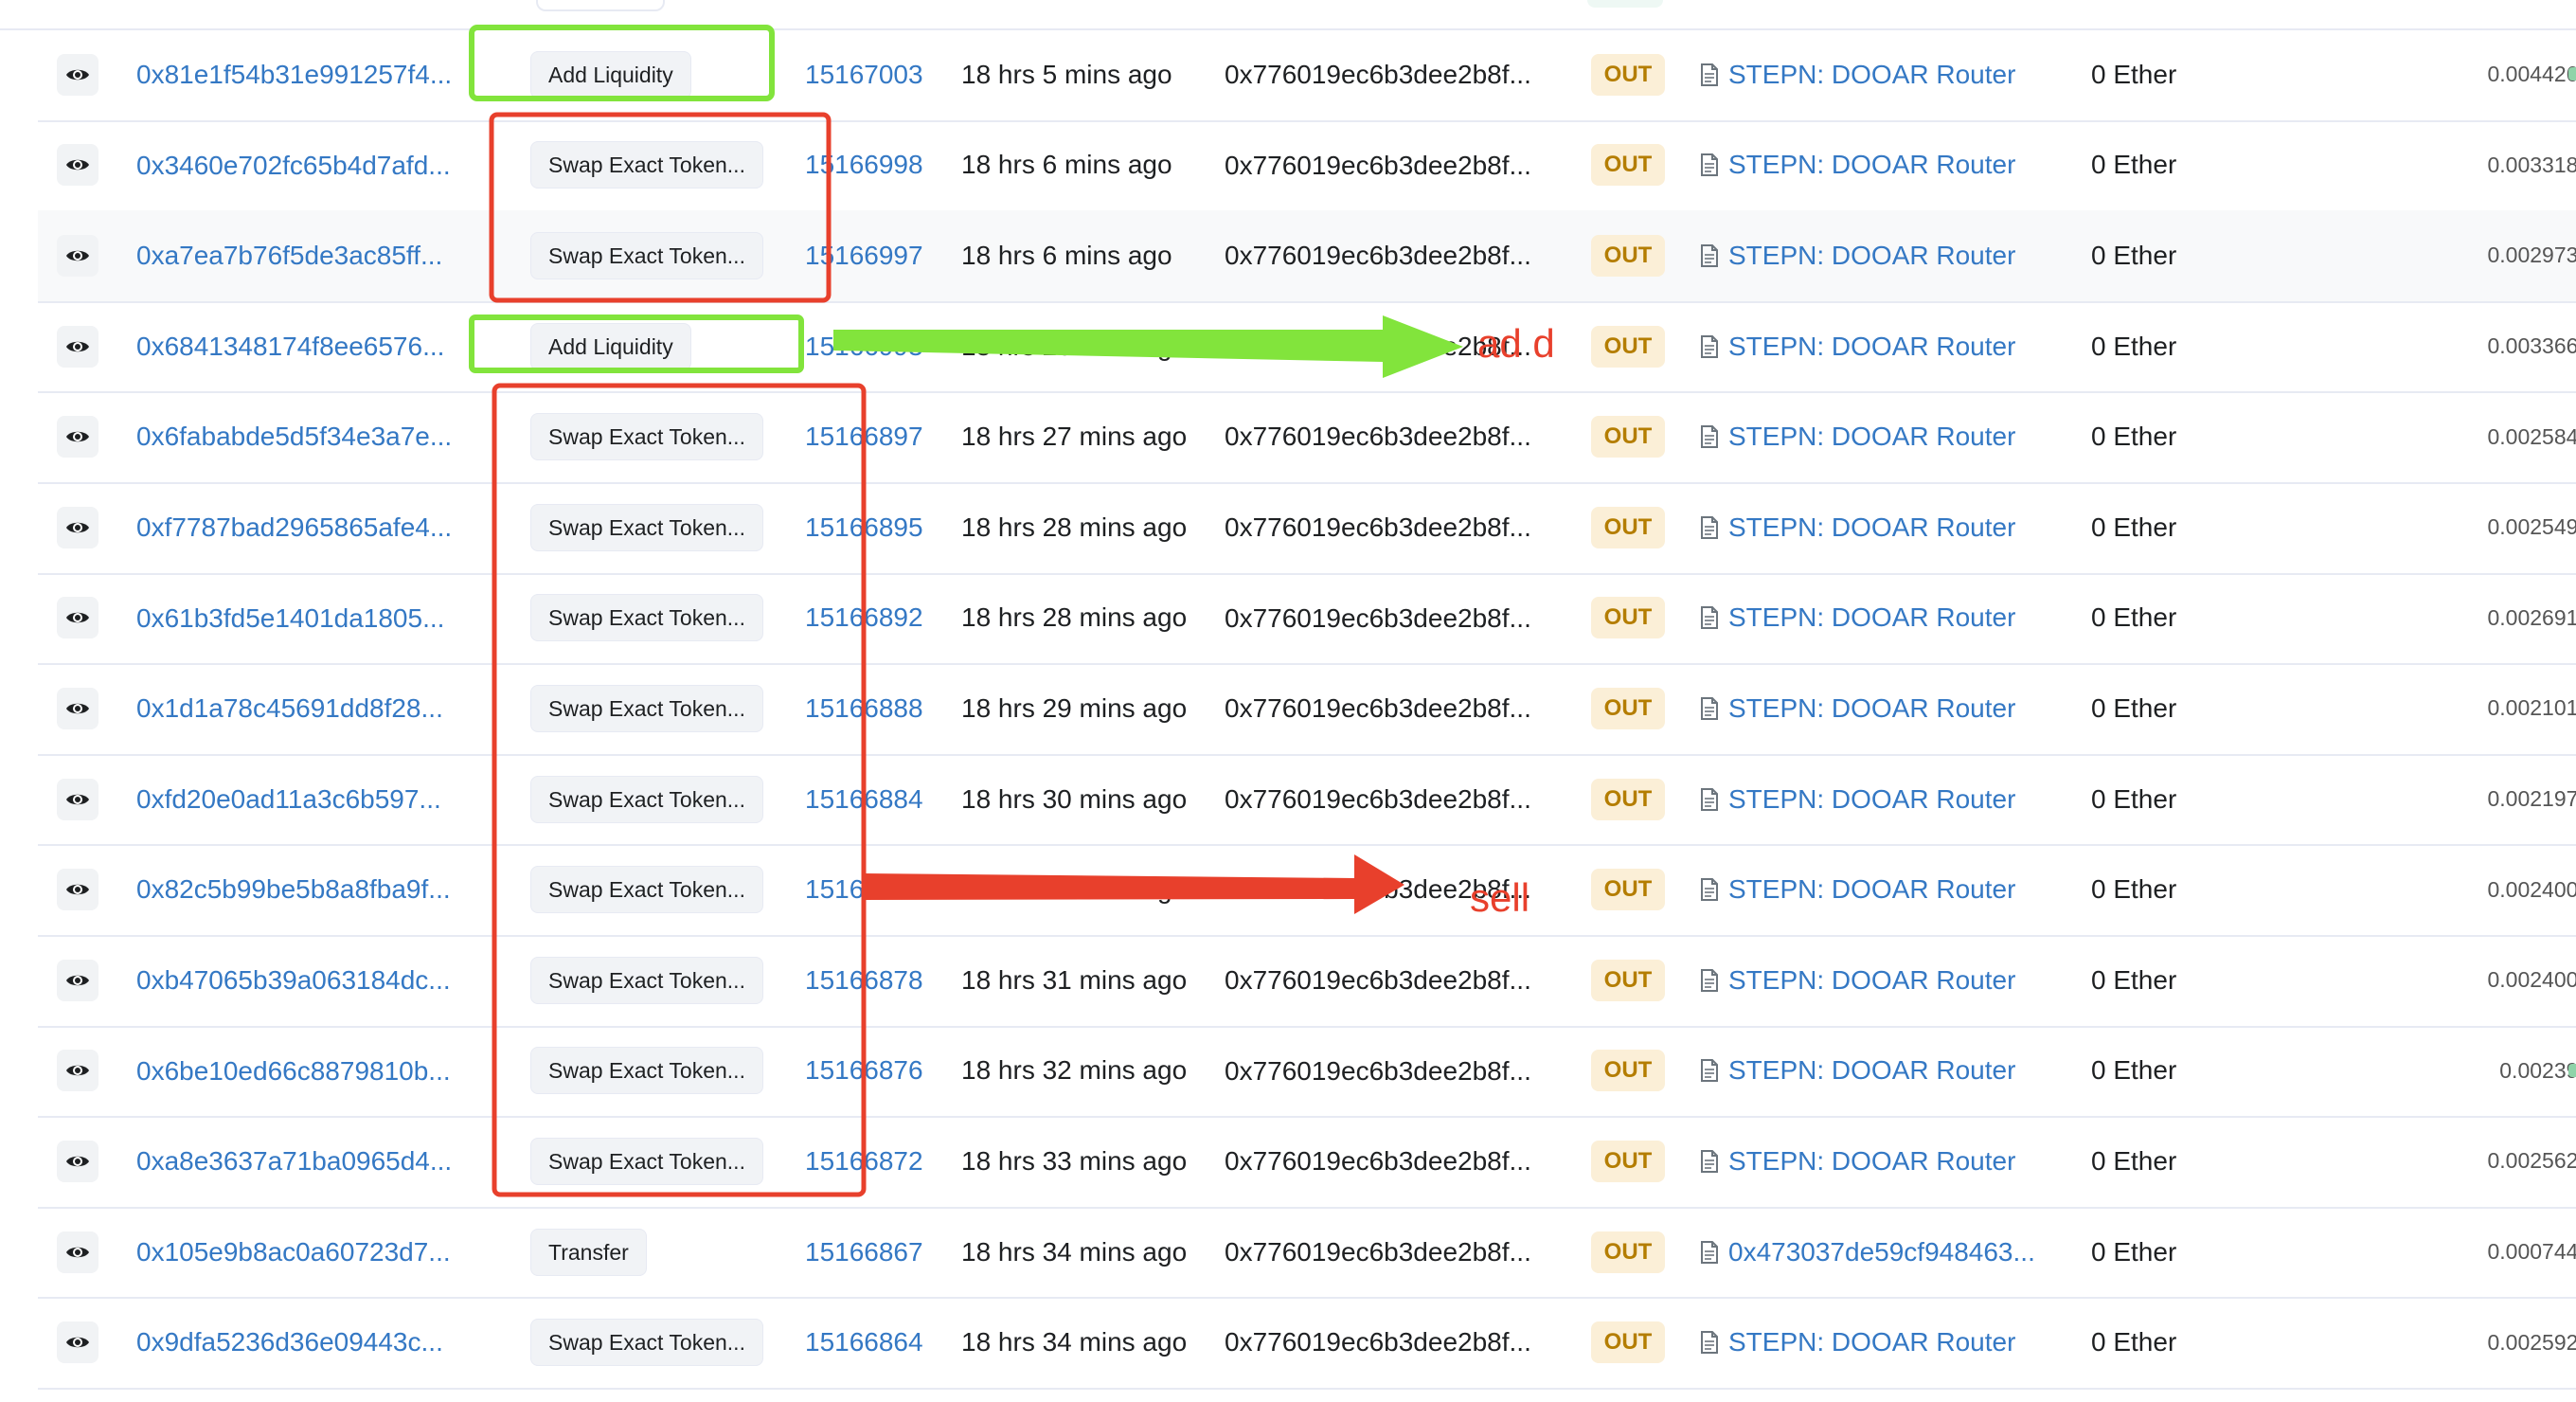 The height and width of the screenshot is (1402, 2576). What do you see at coordinates (885, 1161) in the screenshot?
I see `block-link: 15166872` at bounding box center [885, 1161].